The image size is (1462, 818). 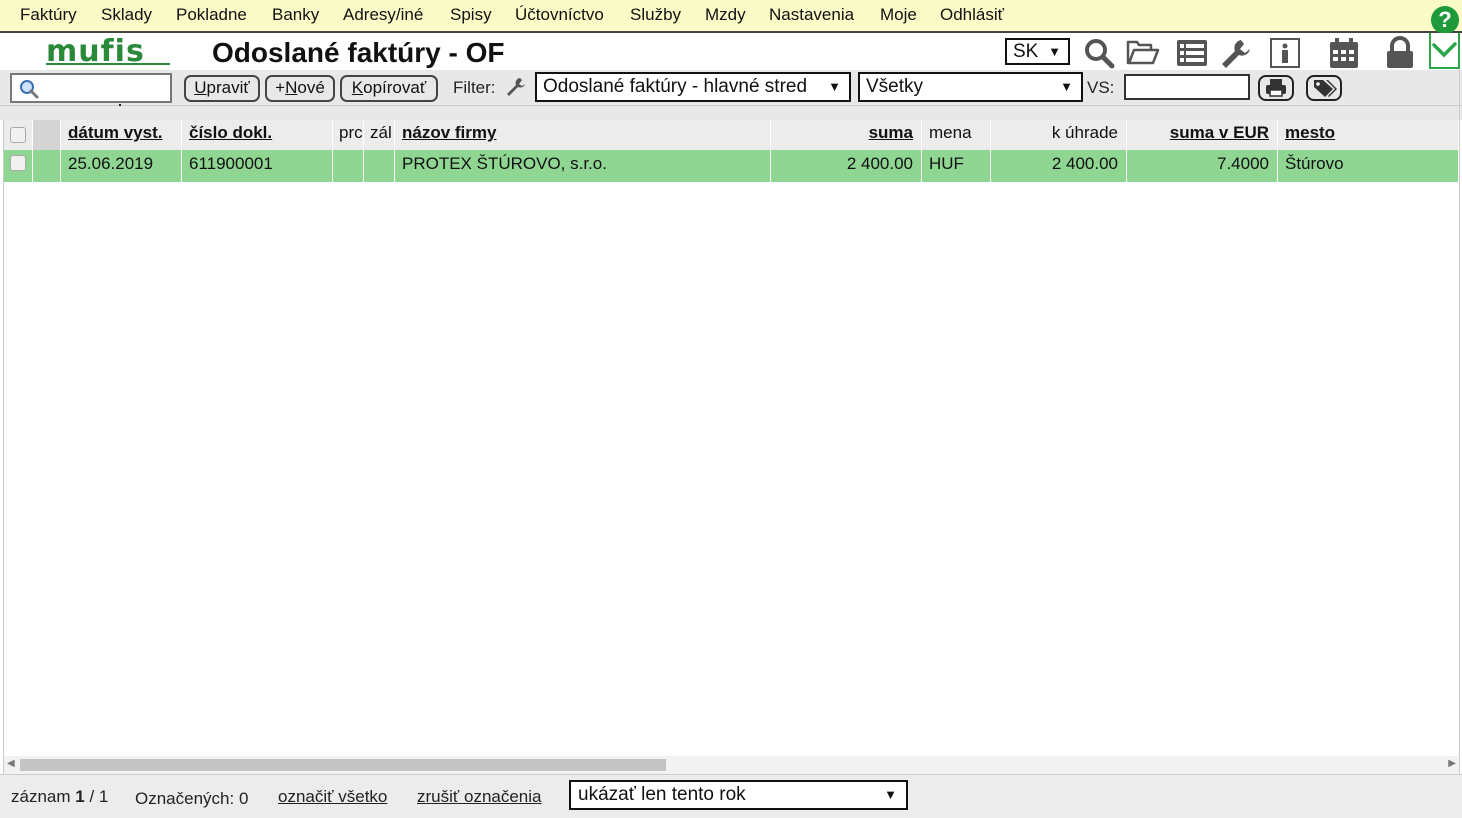 I want to click on mufis-logo: mufis, so click(x=108, y=51).